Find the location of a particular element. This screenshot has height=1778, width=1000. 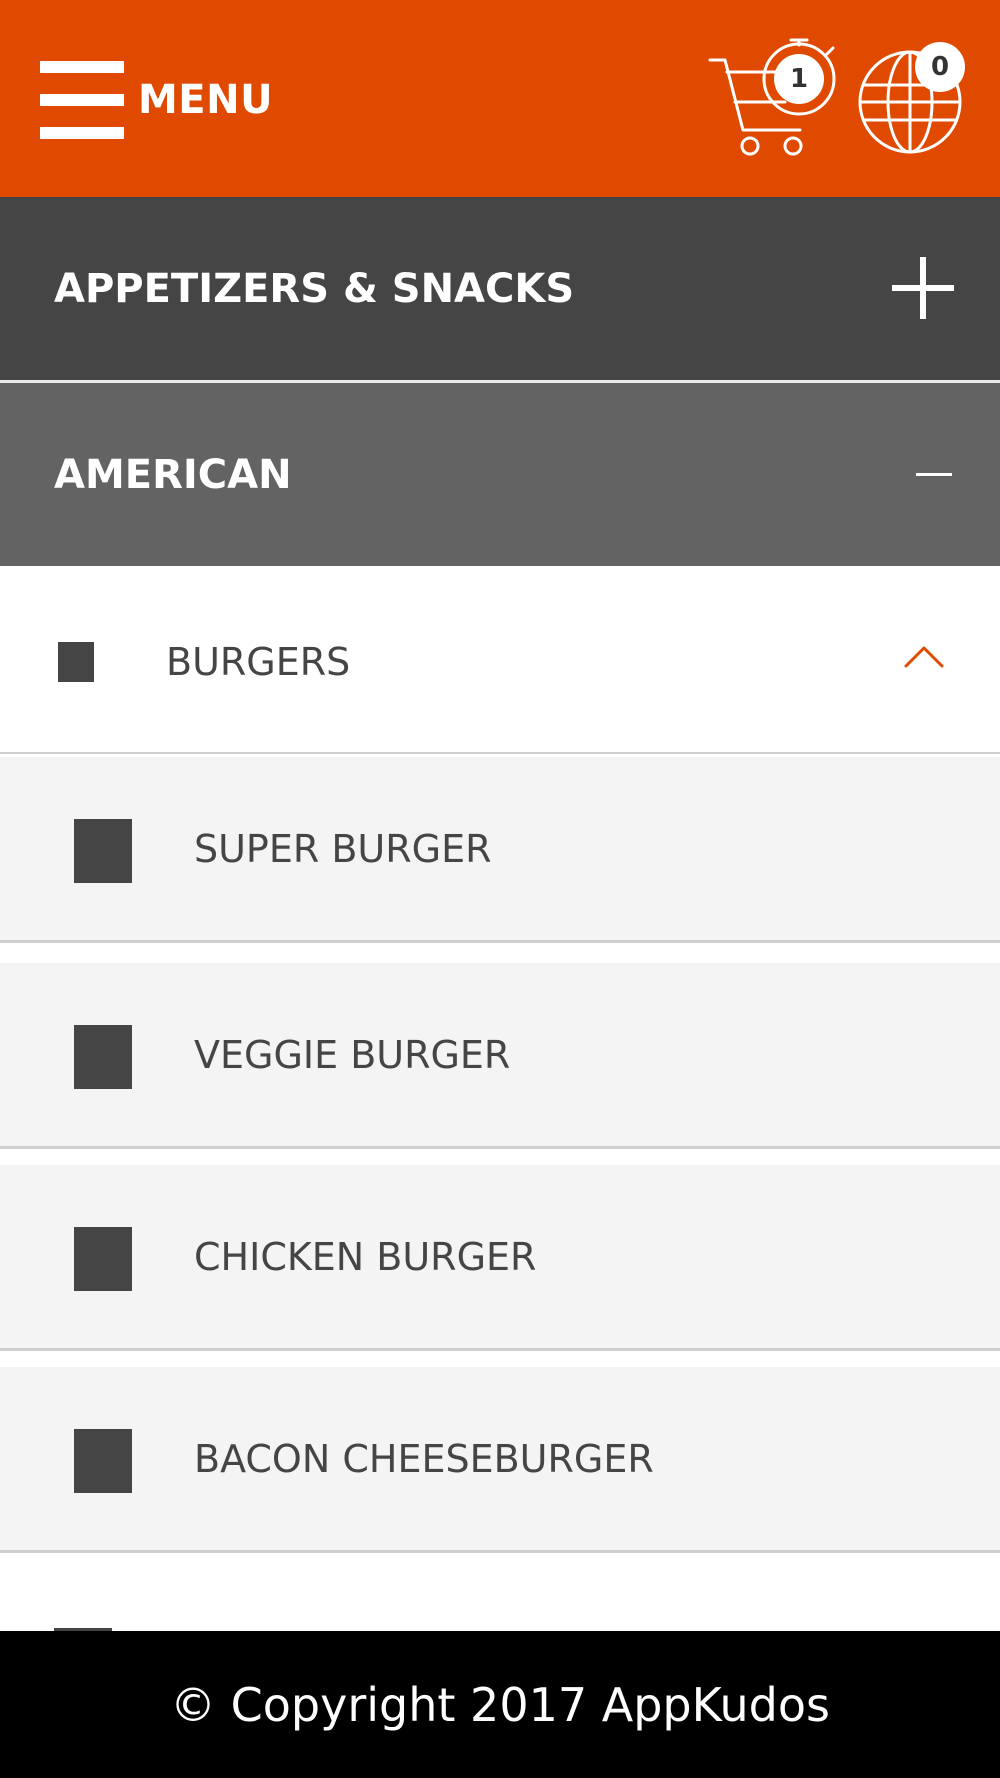

app-header: MENU 1 0 is located at coordinates (500, 98).